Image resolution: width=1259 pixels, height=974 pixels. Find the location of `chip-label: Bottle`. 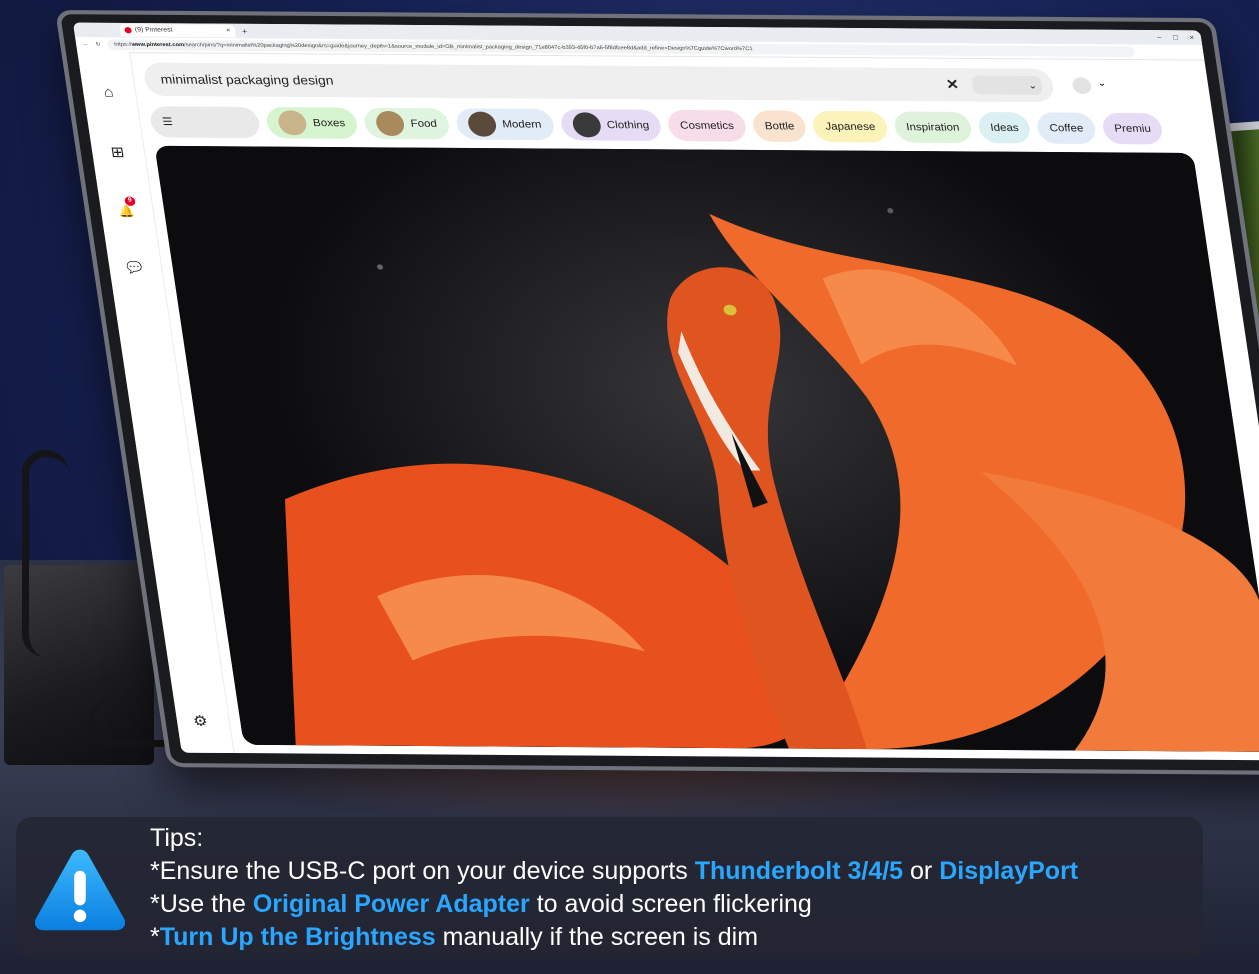

chip-label: Bottle is located at coordinates (780, 126).